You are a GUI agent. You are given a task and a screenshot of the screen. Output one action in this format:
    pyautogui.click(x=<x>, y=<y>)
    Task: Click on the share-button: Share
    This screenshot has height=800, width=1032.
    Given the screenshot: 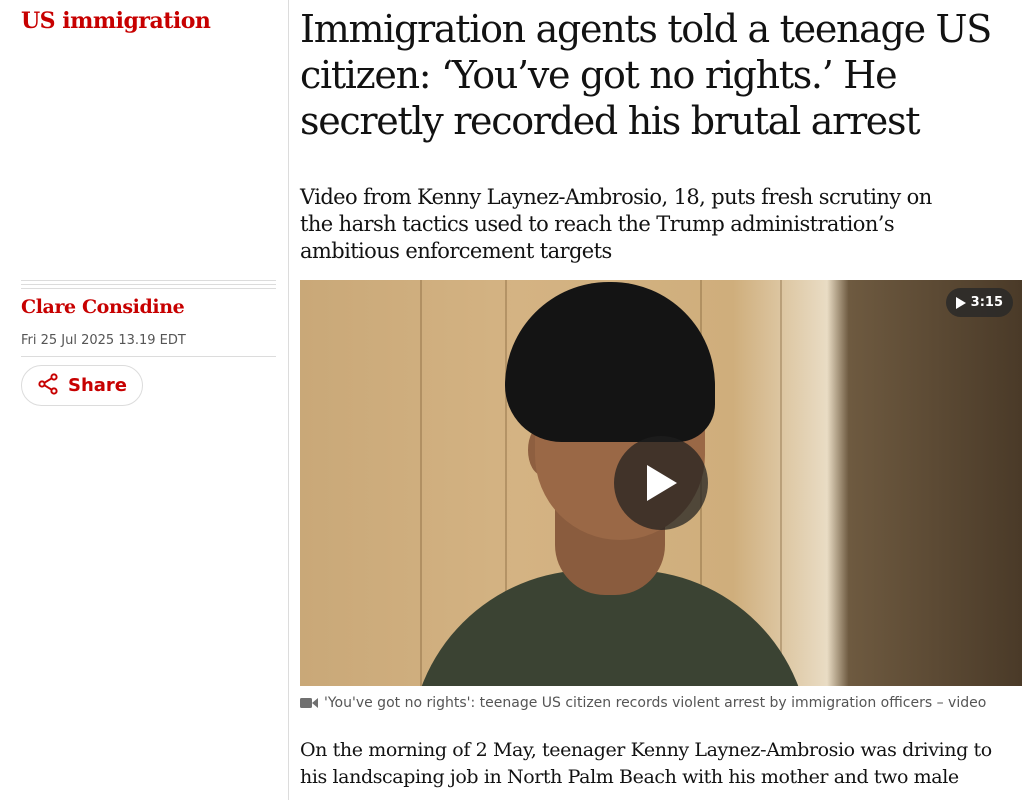 What is the action you would take?
    pyautogui.click(x=82, y=385)
    